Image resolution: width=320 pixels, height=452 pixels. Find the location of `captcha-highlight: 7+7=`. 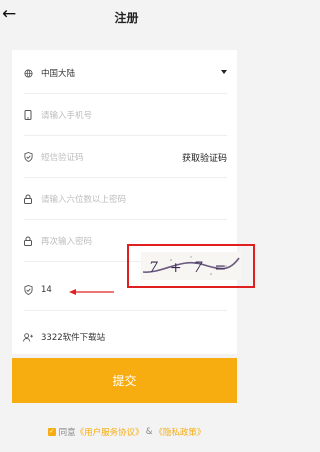

captcha-highlight: 7+7= is located at coordinates (191, 266).